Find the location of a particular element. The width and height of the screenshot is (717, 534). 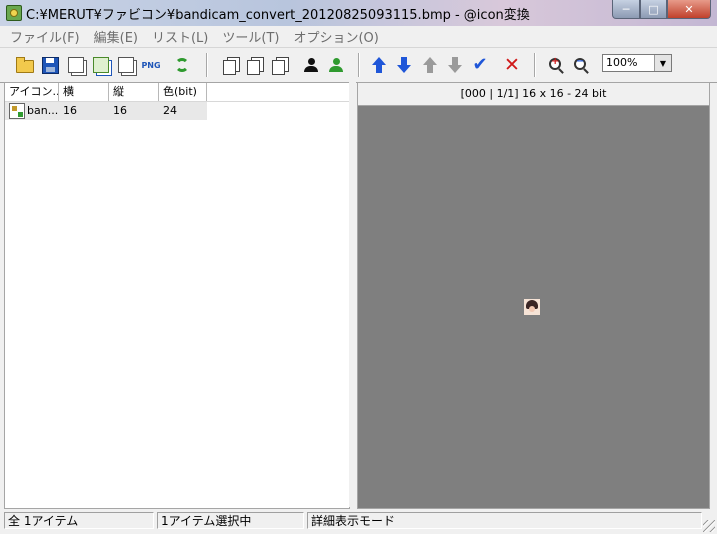

export-png-button: PNG is located at coordinates (151, 65).